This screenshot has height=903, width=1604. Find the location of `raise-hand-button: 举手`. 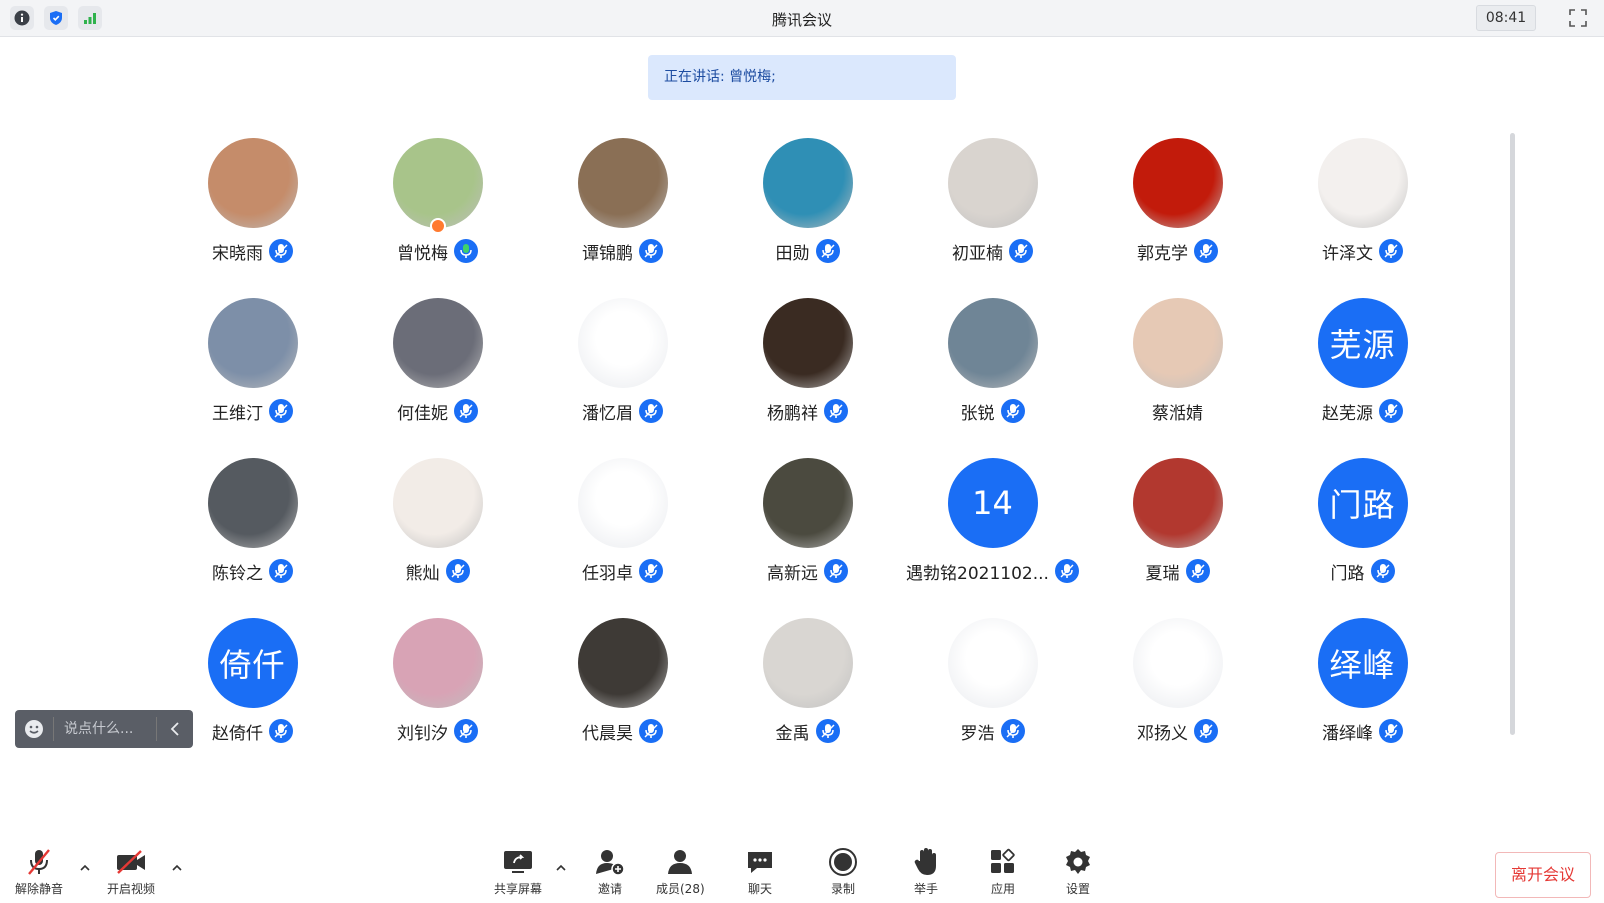

raise-hand-button: 举手 is located at coordinates (926, 871).